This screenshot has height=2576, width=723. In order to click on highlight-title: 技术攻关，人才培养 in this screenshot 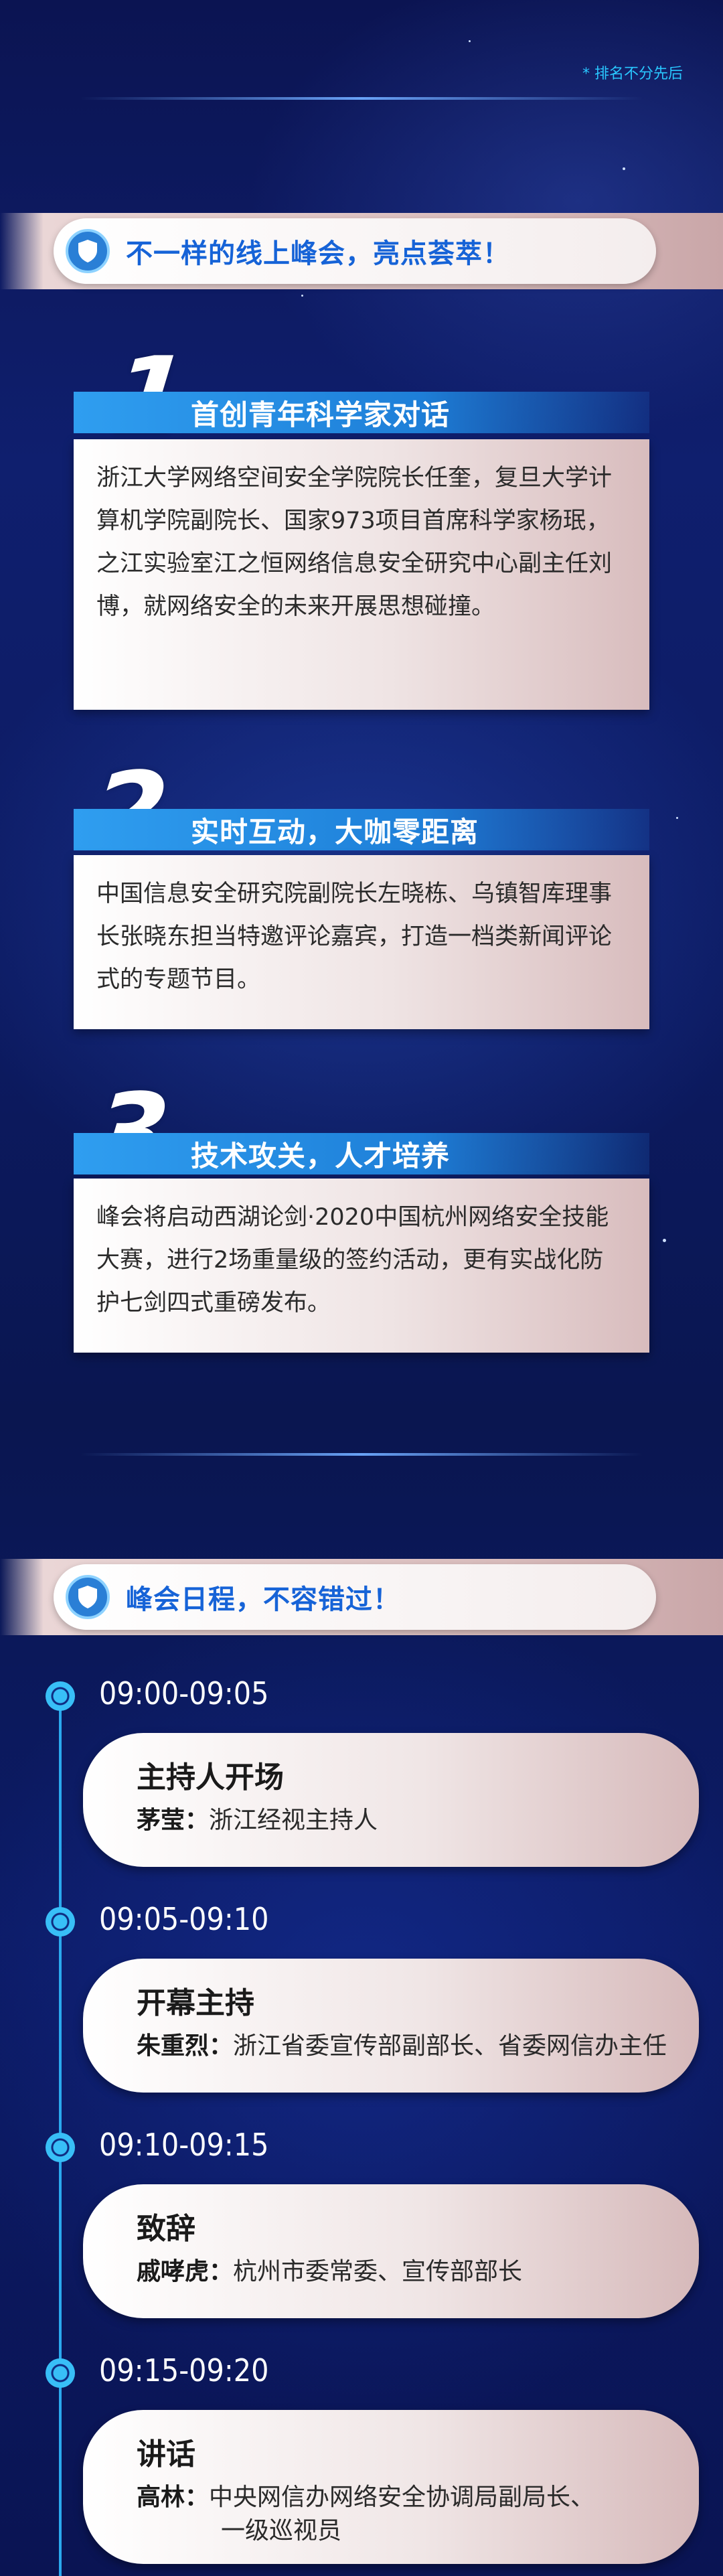, I will do `click(321, 1155)`.